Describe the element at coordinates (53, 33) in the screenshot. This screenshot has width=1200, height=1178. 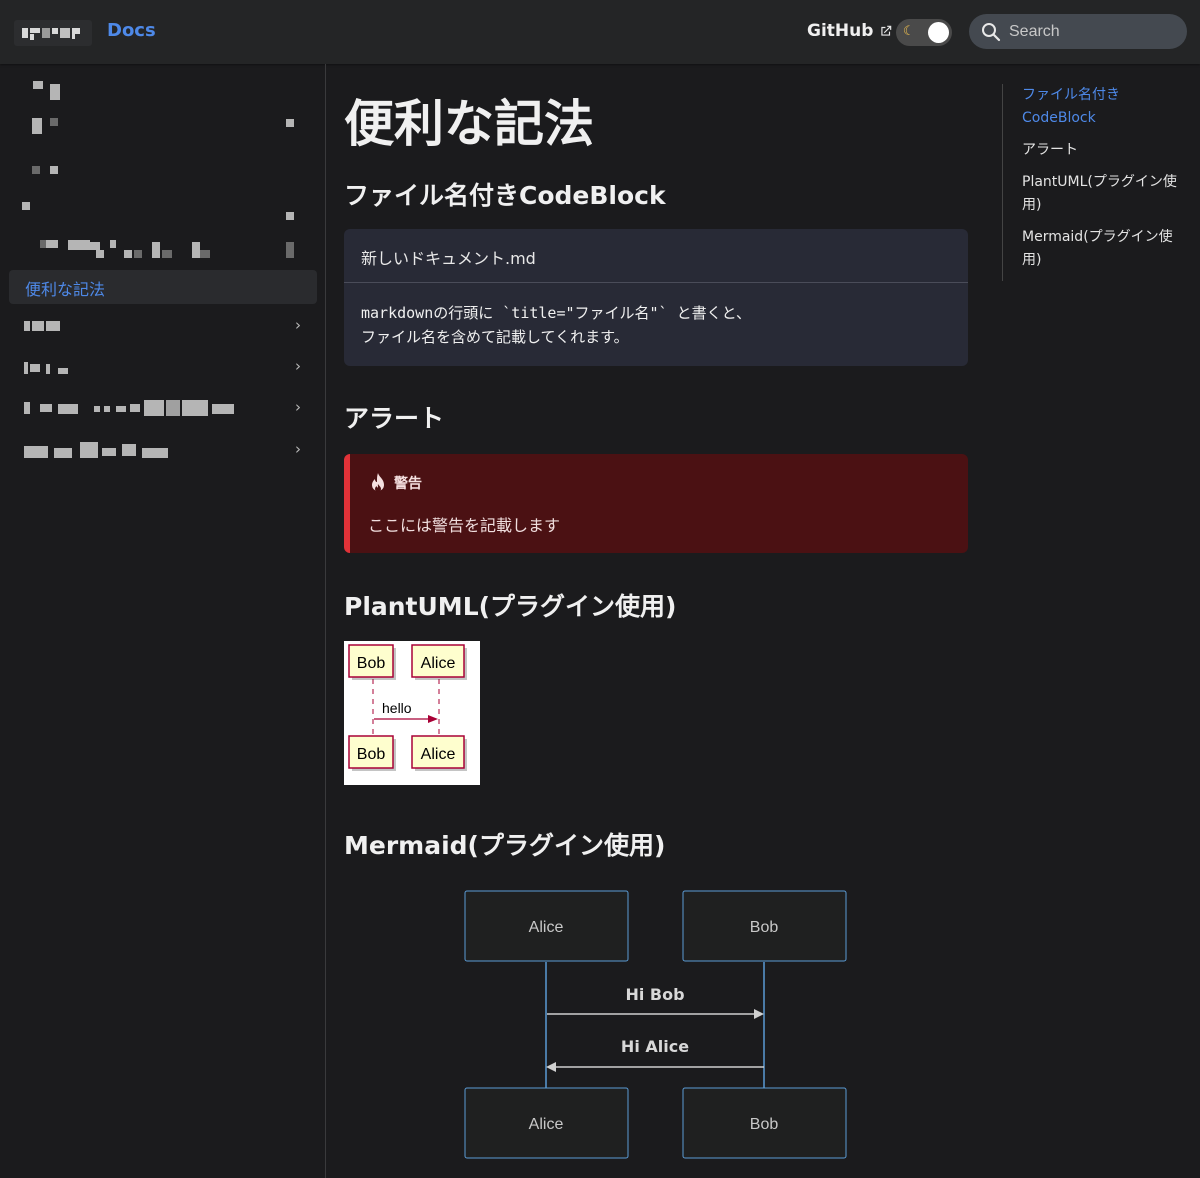
I see `site-logo` at that location.